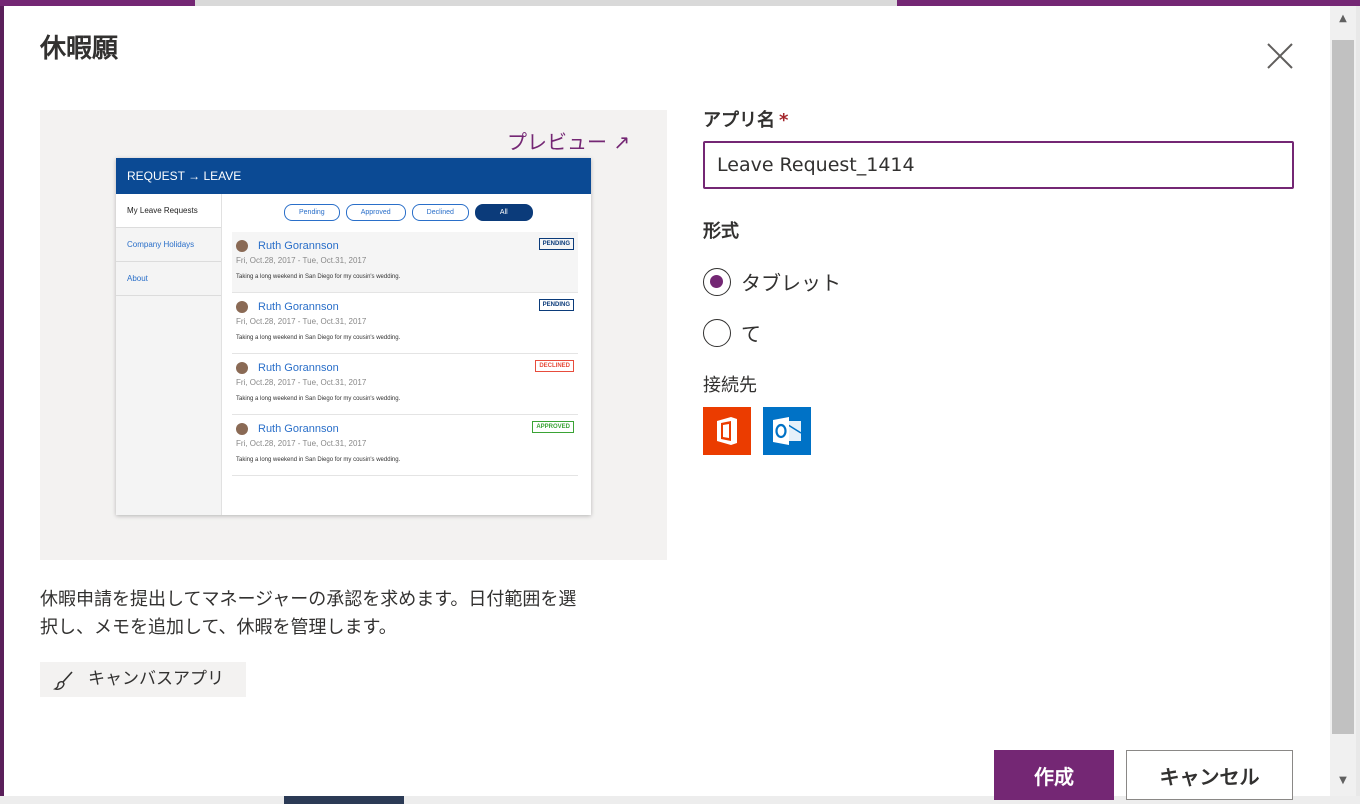 The height and width of the screenshot is (804, 1360). I want to click on scroll-up-arrow-icon: ▲, so click(1343, 19).